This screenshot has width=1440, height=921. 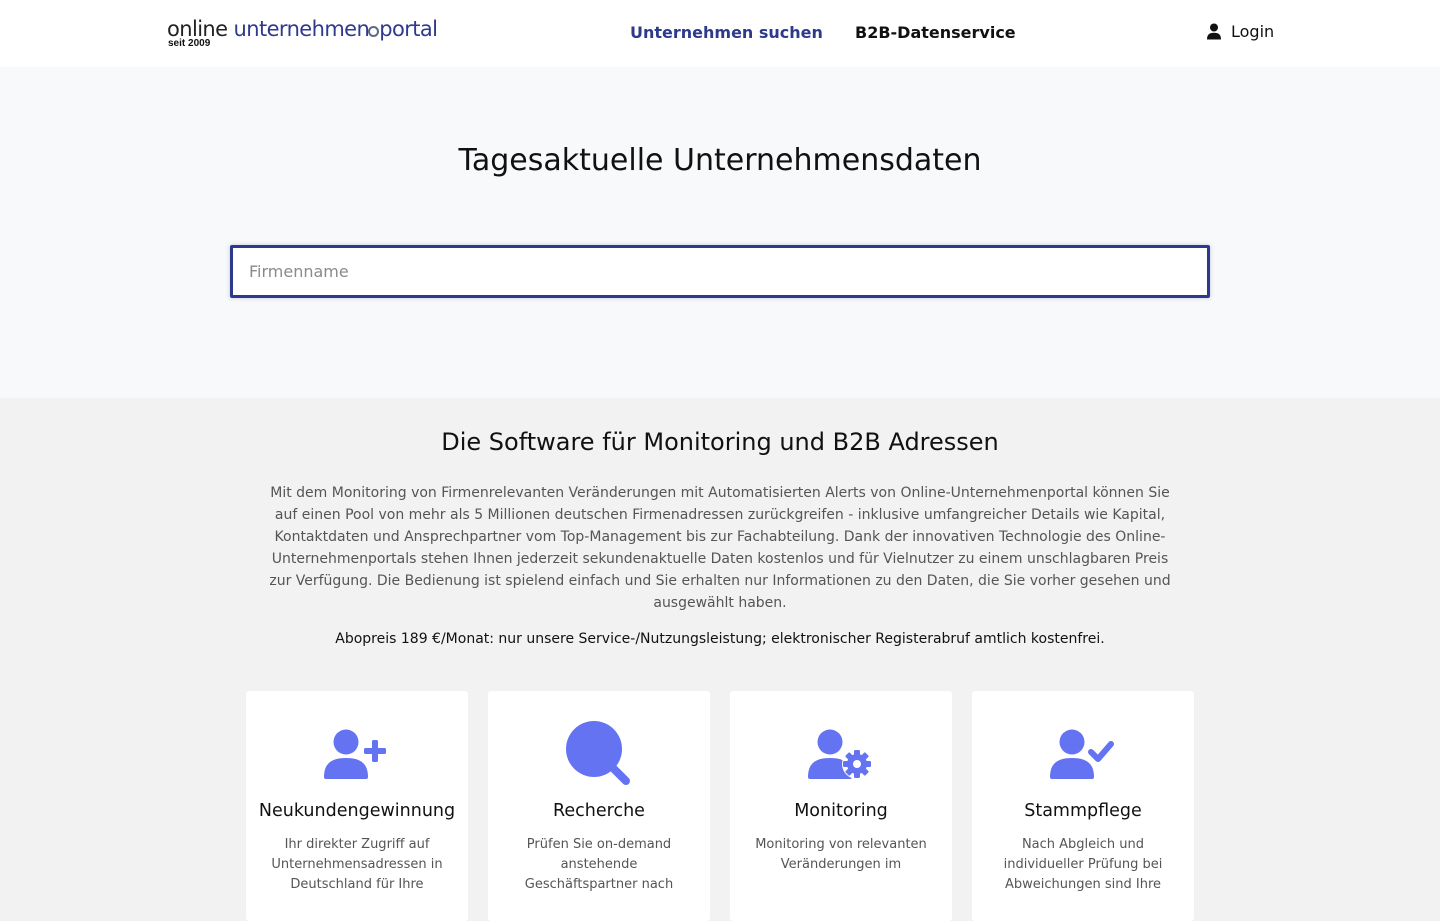 I want to click on search-icon, so click(x=599, y=752).